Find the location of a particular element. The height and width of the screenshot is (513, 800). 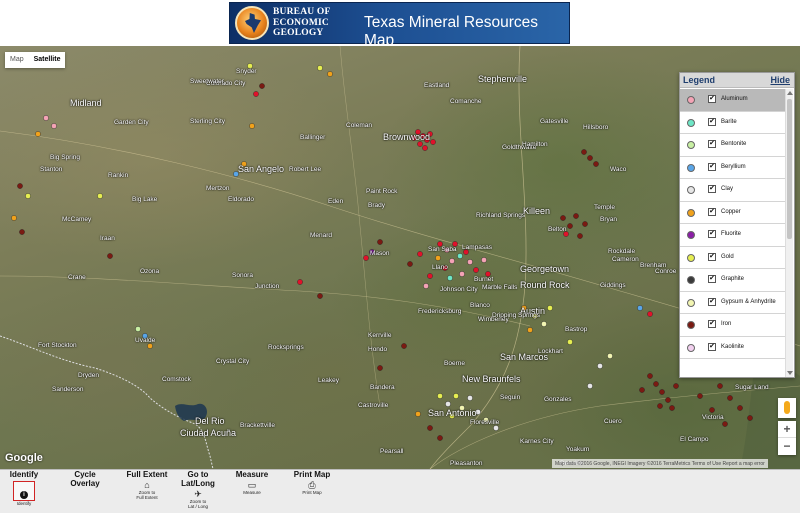

legend-item-label: Copper is located at coordinates (731, 211).